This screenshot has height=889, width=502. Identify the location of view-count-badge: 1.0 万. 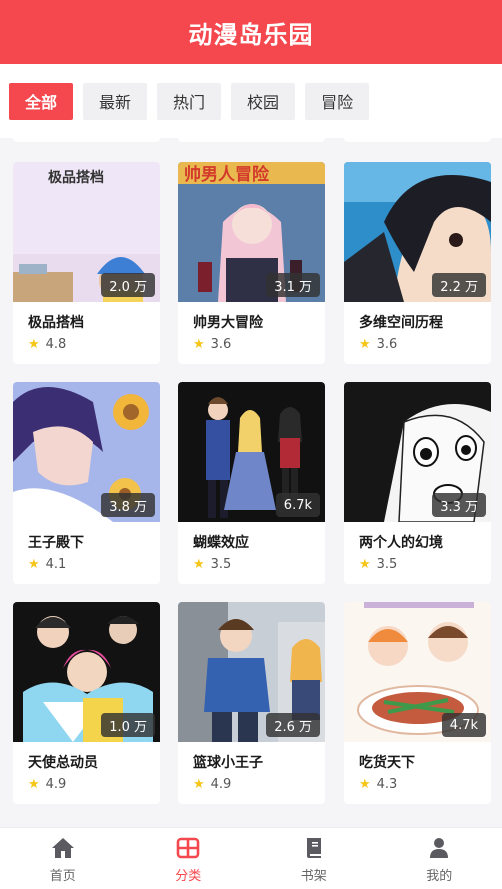
(128, 725).